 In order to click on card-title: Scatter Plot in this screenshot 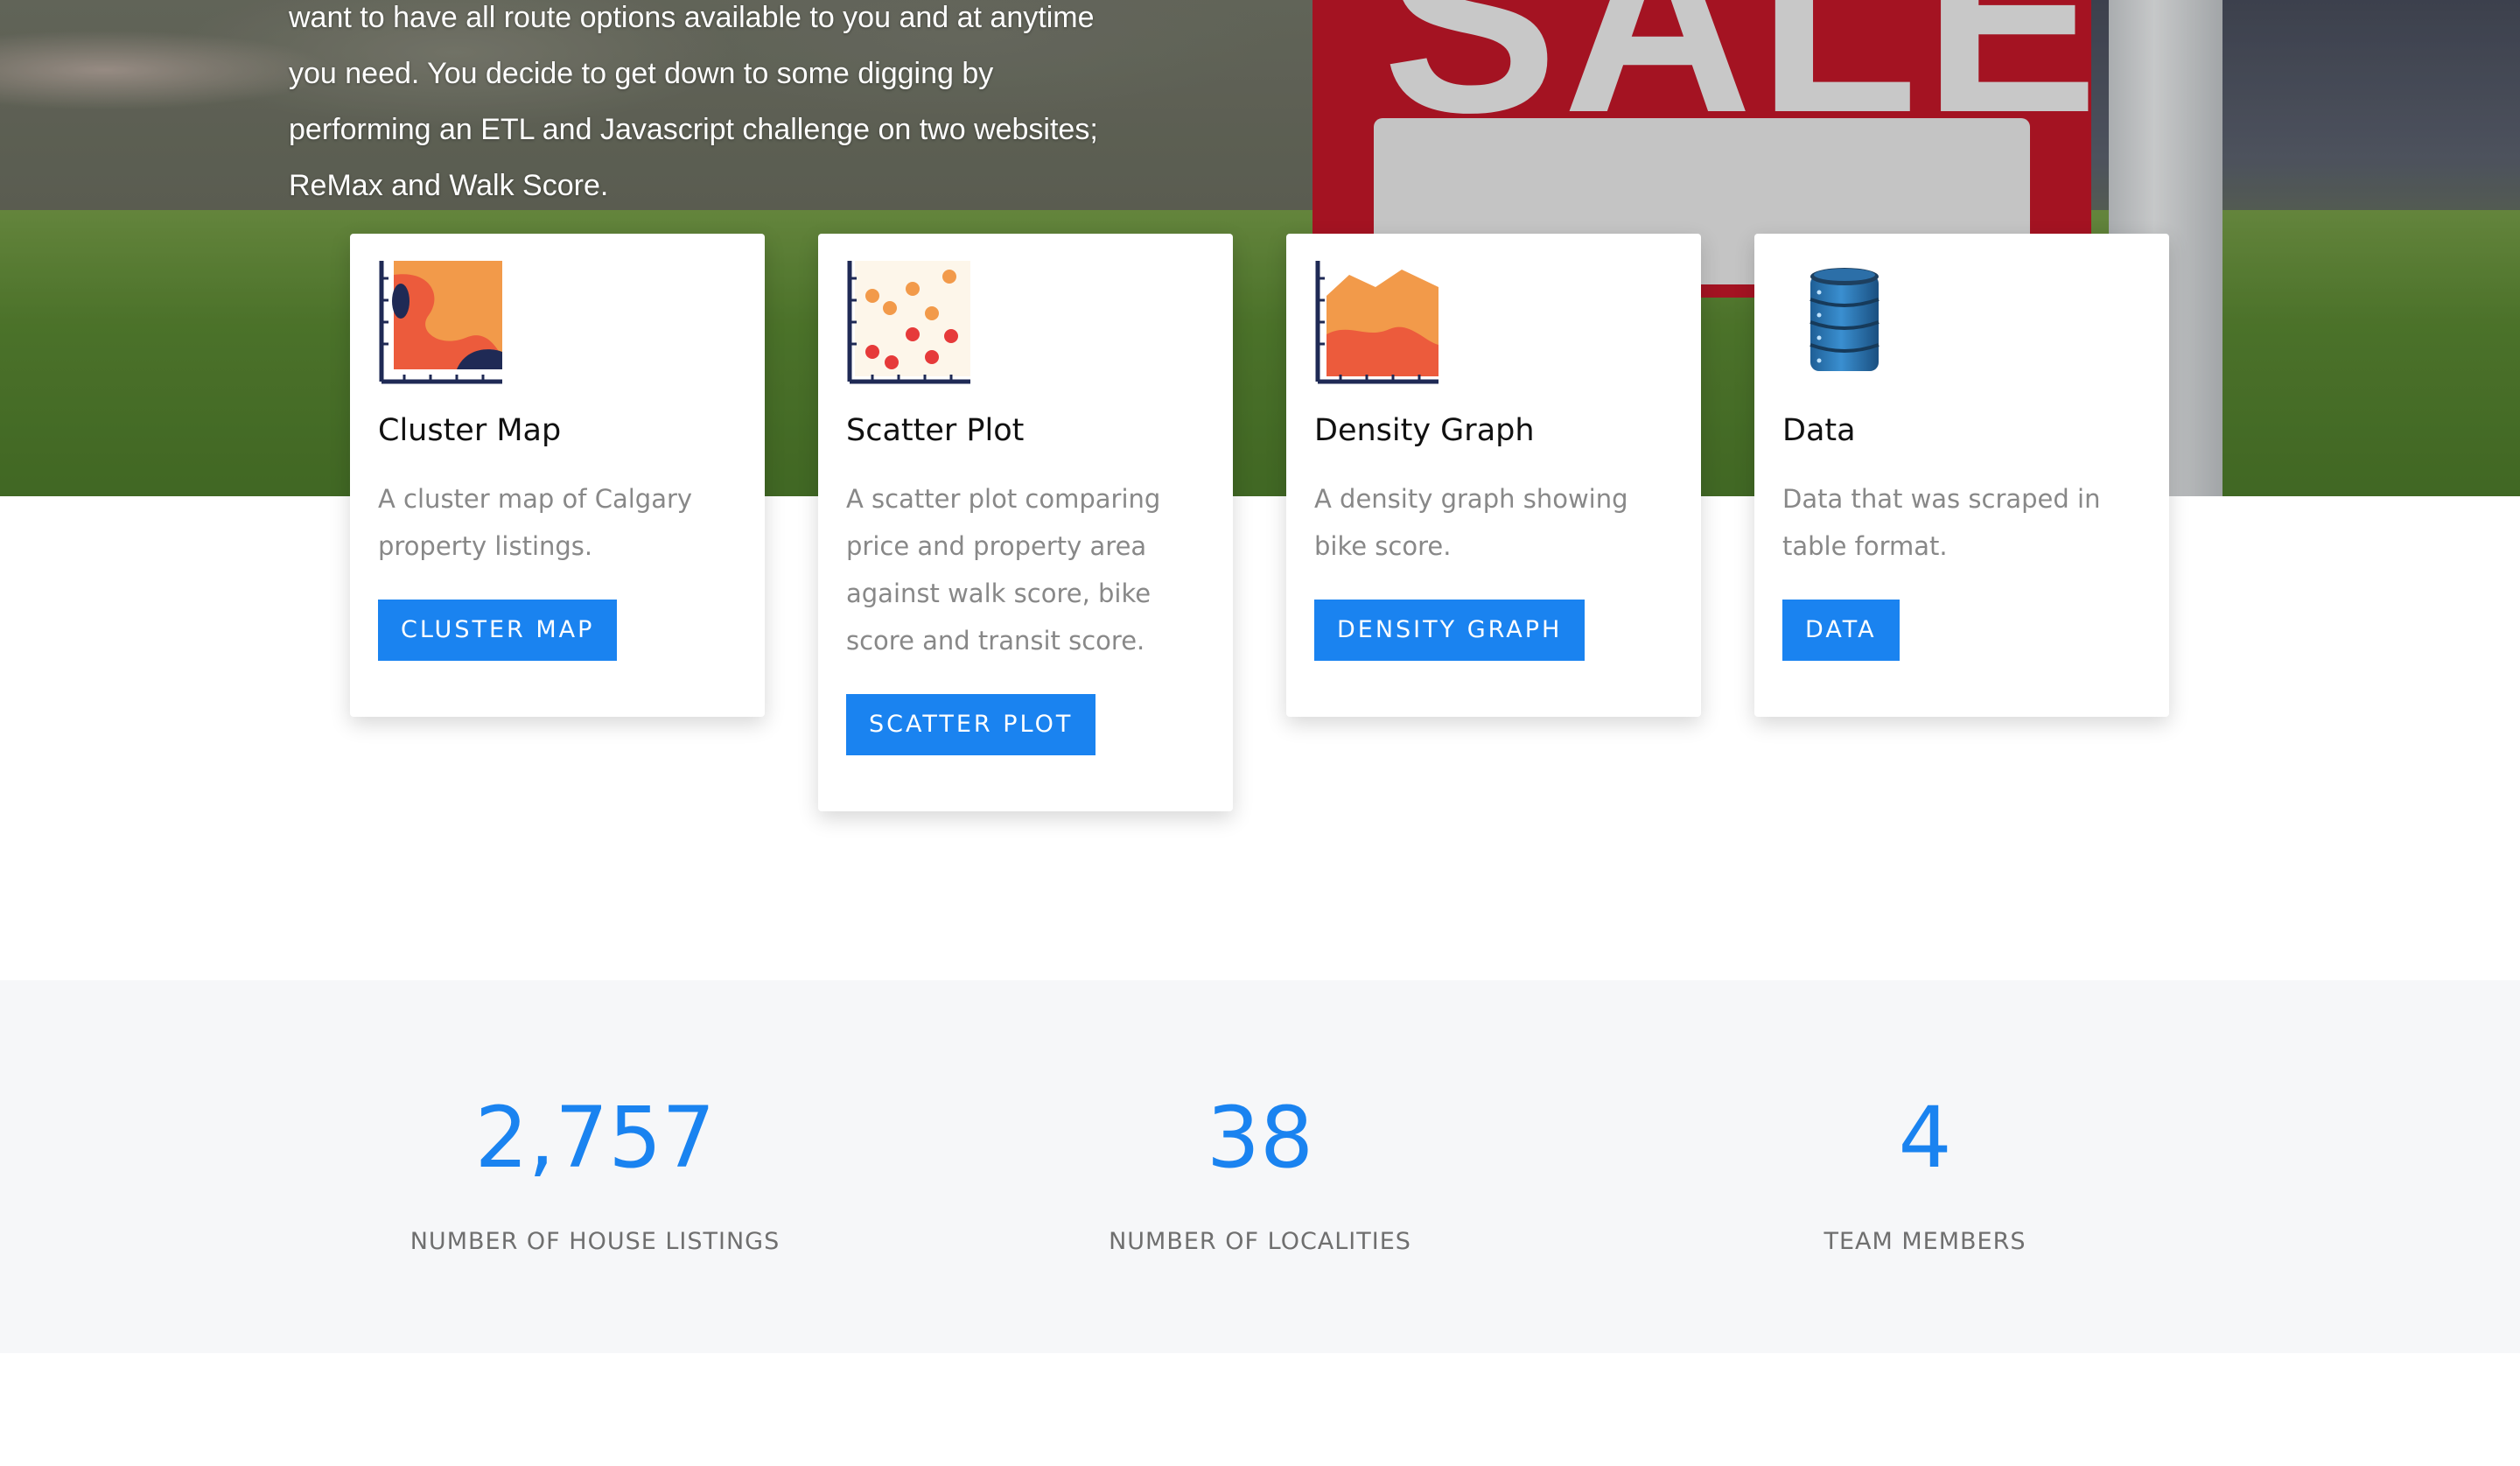, I will do `click(935, 430)`.